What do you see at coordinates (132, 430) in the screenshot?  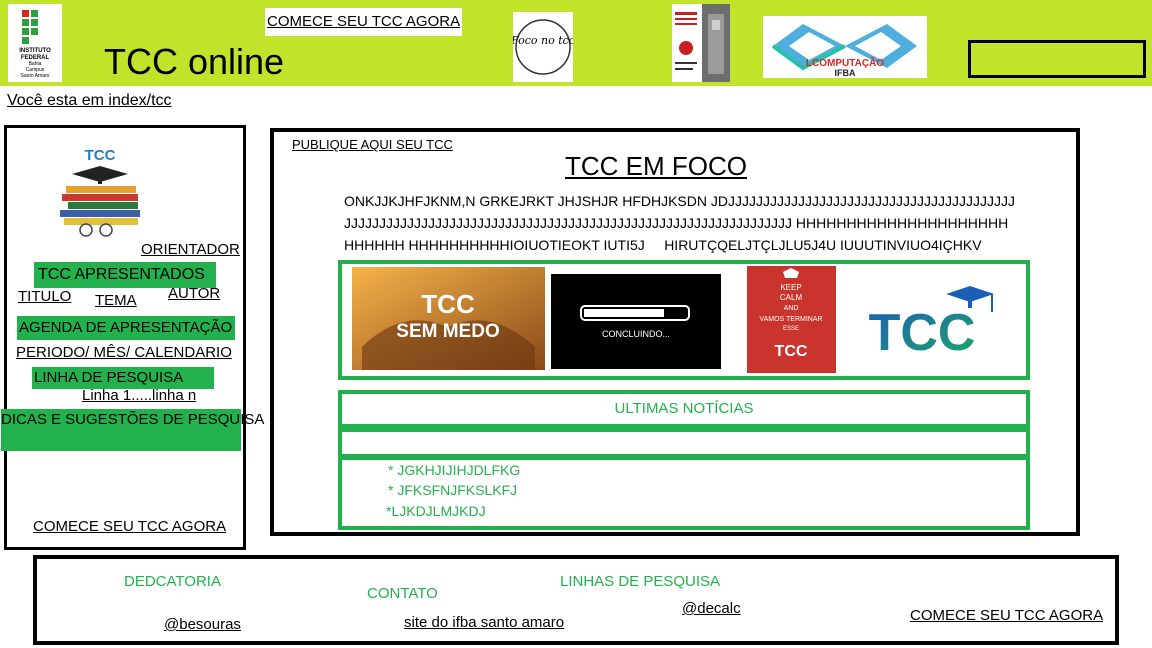 I see `sidebar-dicas-sugestoes: DICAS E SUGESTÕES DE PESQUISA` at bounding box center [132, 430].